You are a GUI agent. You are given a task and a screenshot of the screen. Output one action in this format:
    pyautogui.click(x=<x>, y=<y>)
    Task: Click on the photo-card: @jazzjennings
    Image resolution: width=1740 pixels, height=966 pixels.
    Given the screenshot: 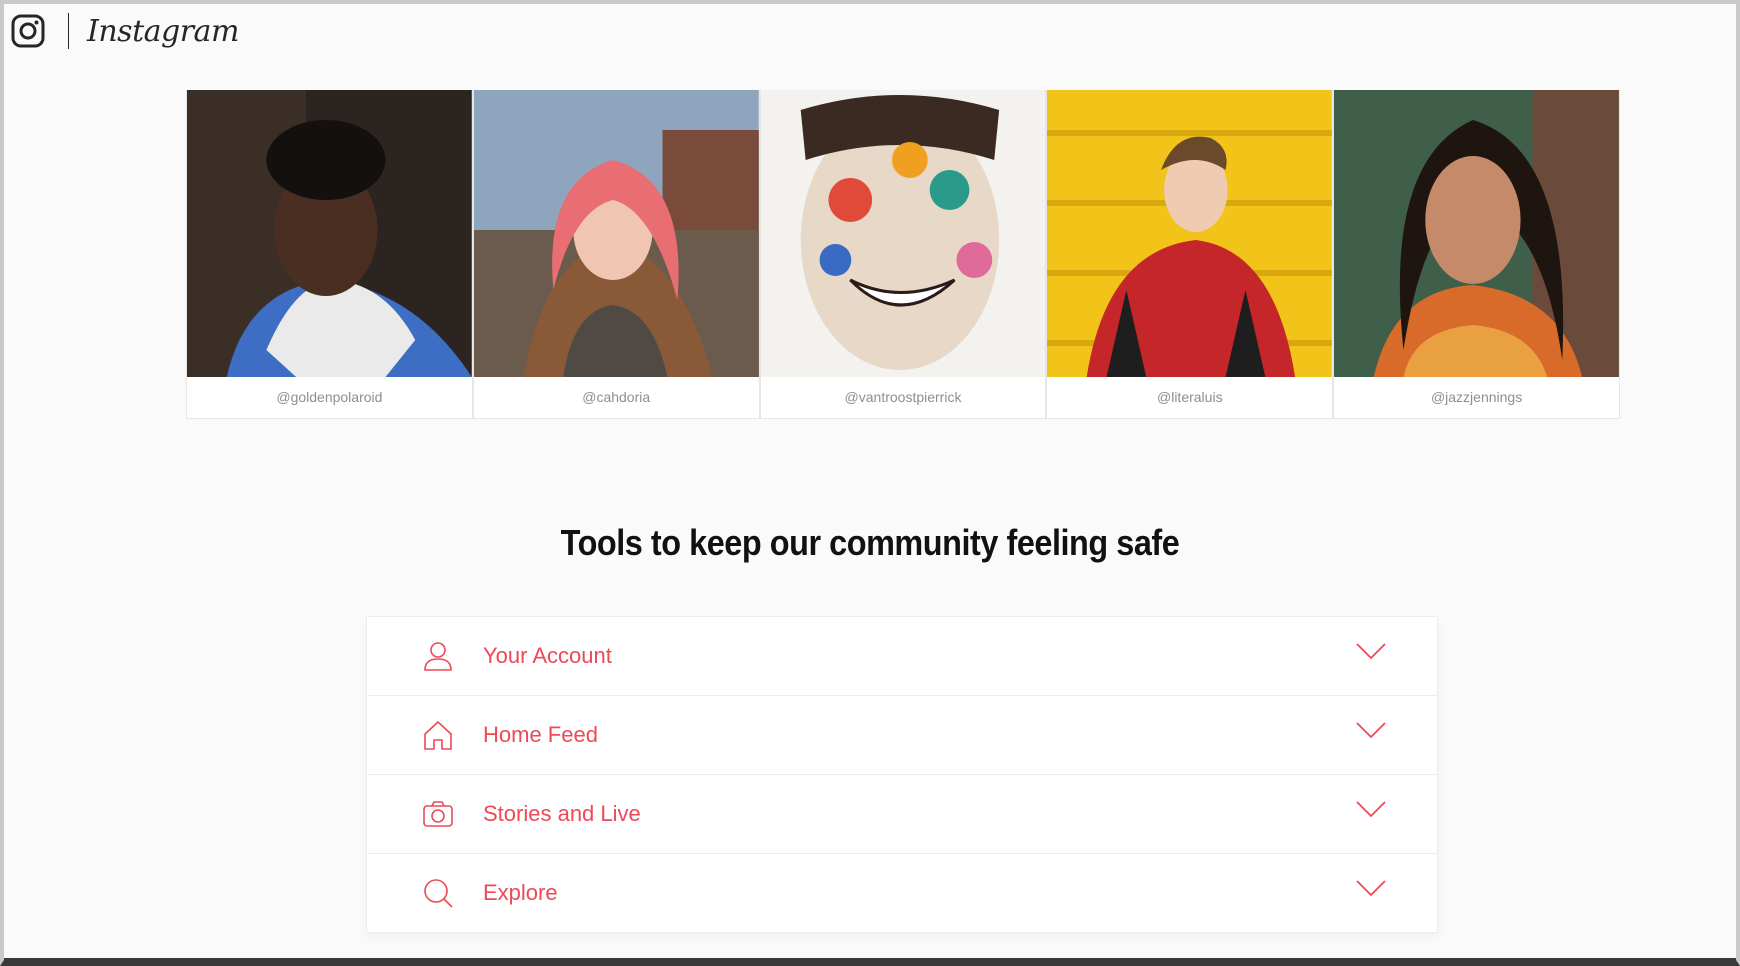 What is the action you would take?
    pyautogui.click(x=1476, y=254)
    